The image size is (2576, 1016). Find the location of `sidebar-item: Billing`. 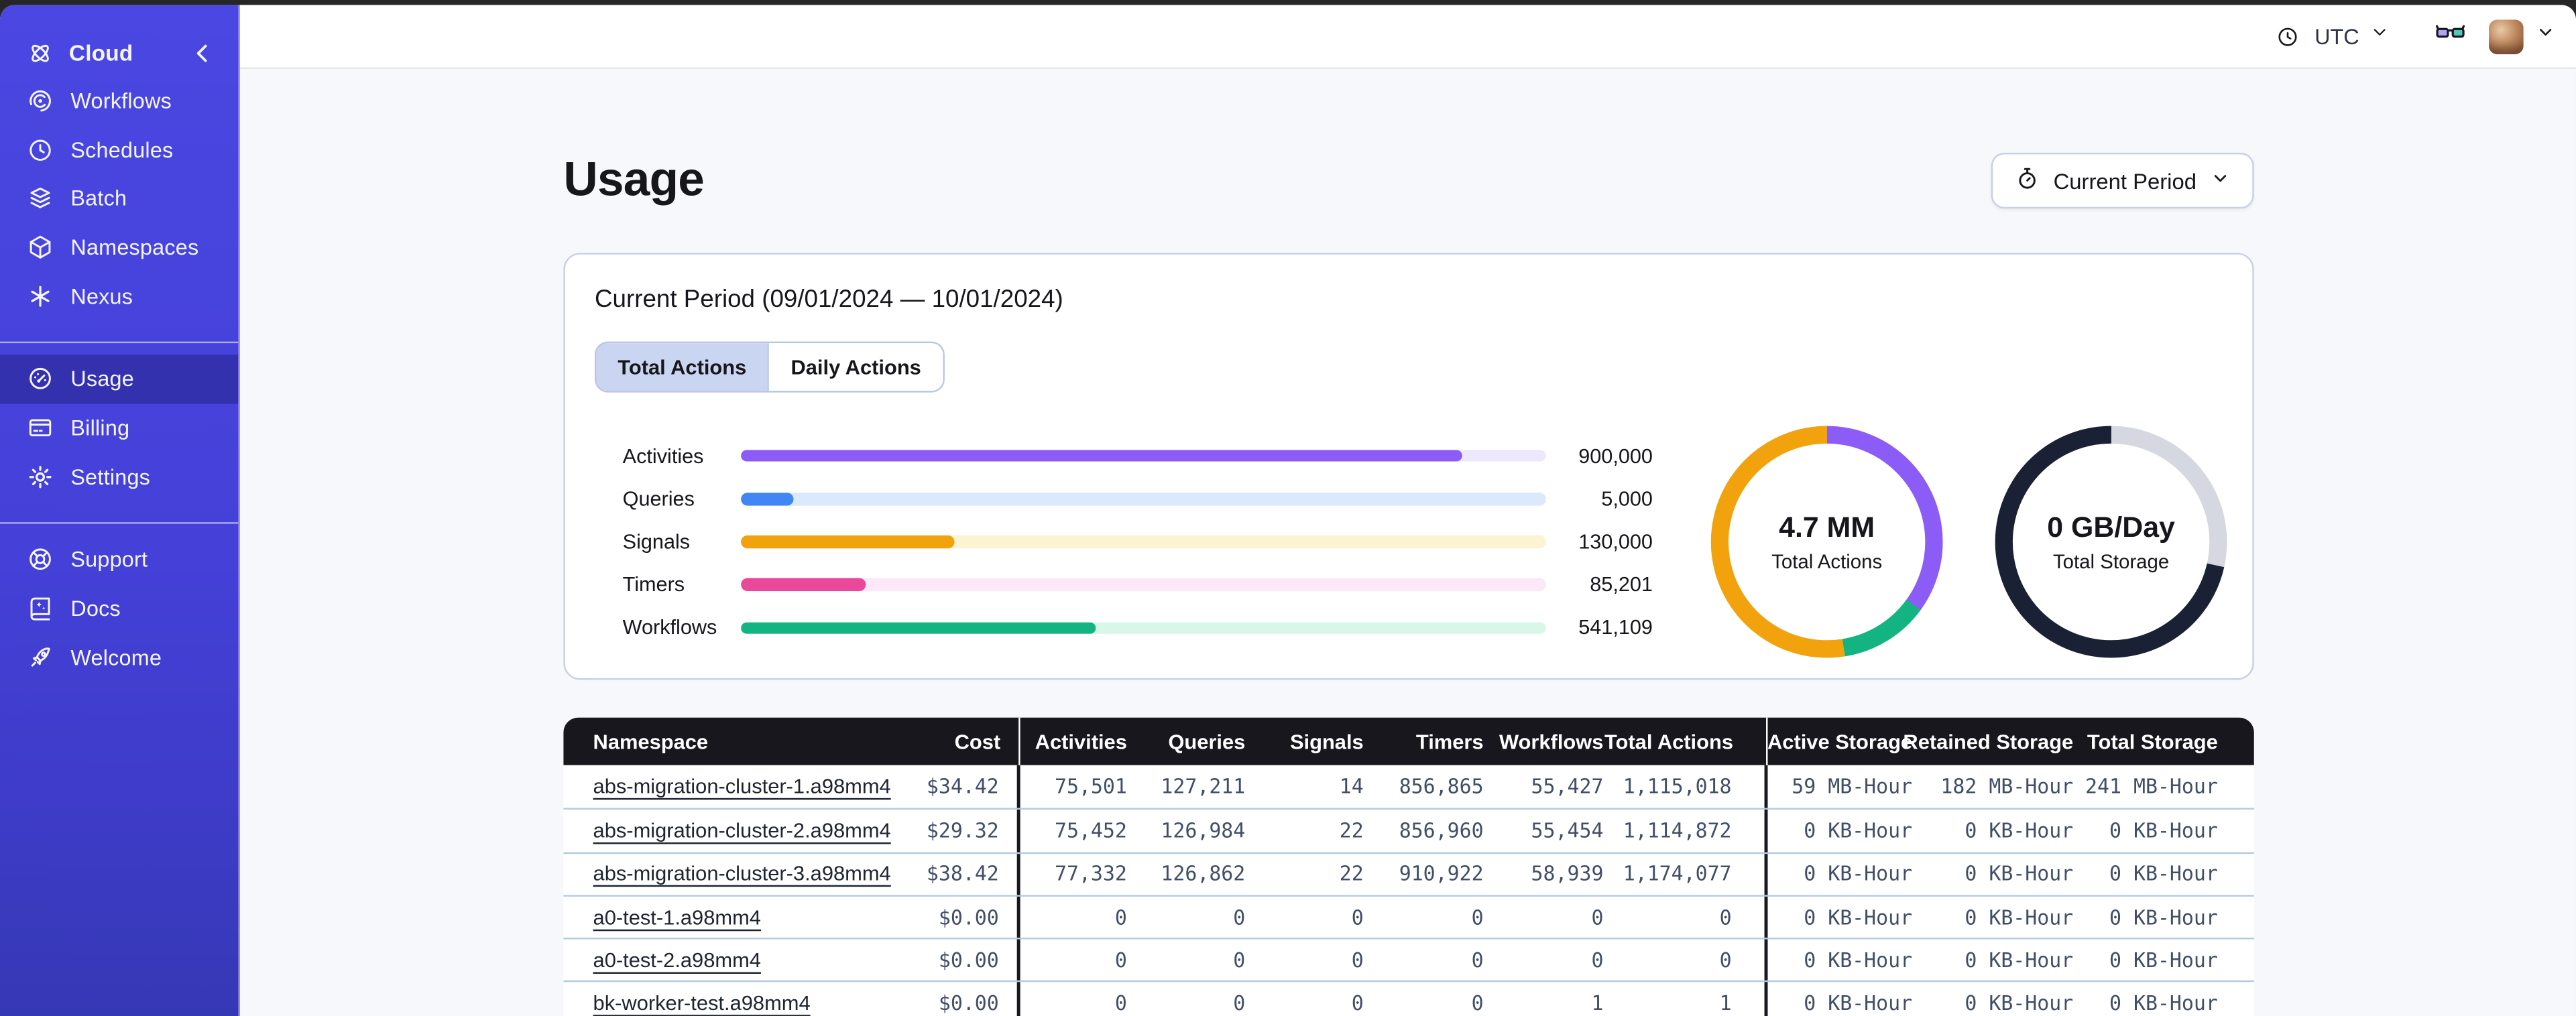

sidebar-item: Billing is located at coordinates (119, 427).